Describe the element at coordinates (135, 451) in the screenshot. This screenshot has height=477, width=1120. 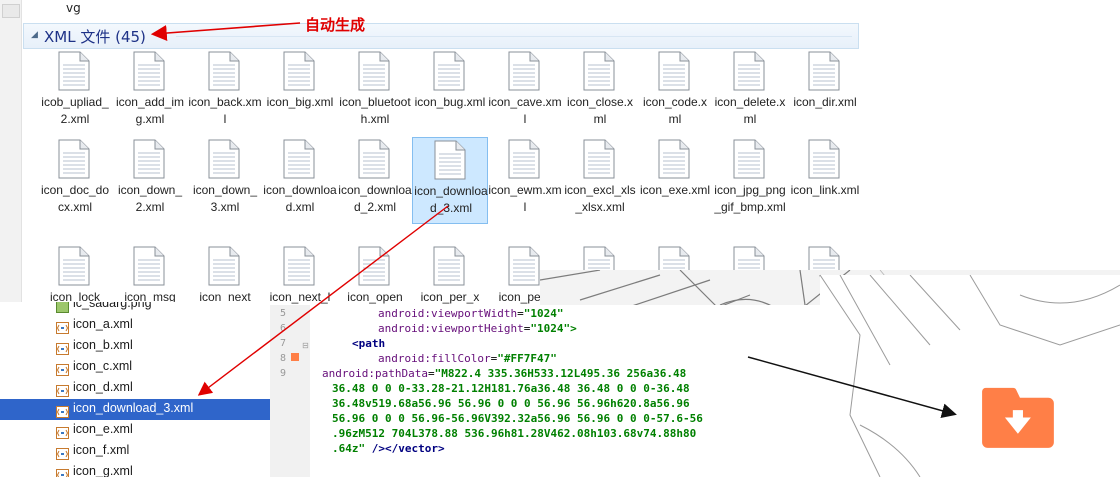
I see `tree-item: icon_f.xml` at that location.